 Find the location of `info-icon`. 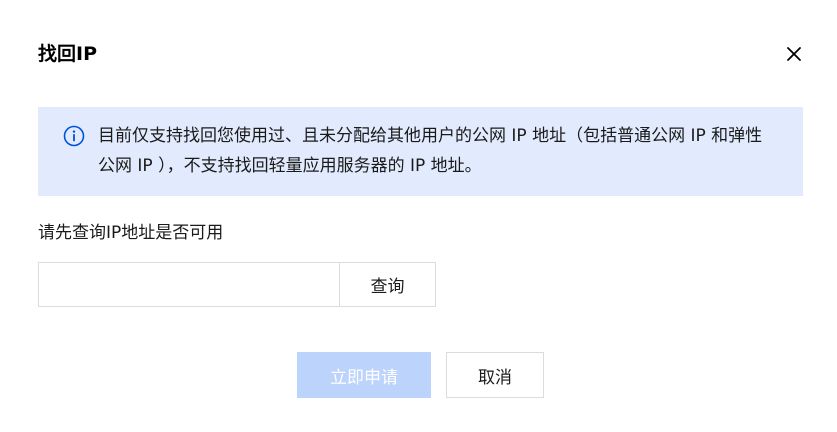

info-icon is located at coordinates (74, 136).